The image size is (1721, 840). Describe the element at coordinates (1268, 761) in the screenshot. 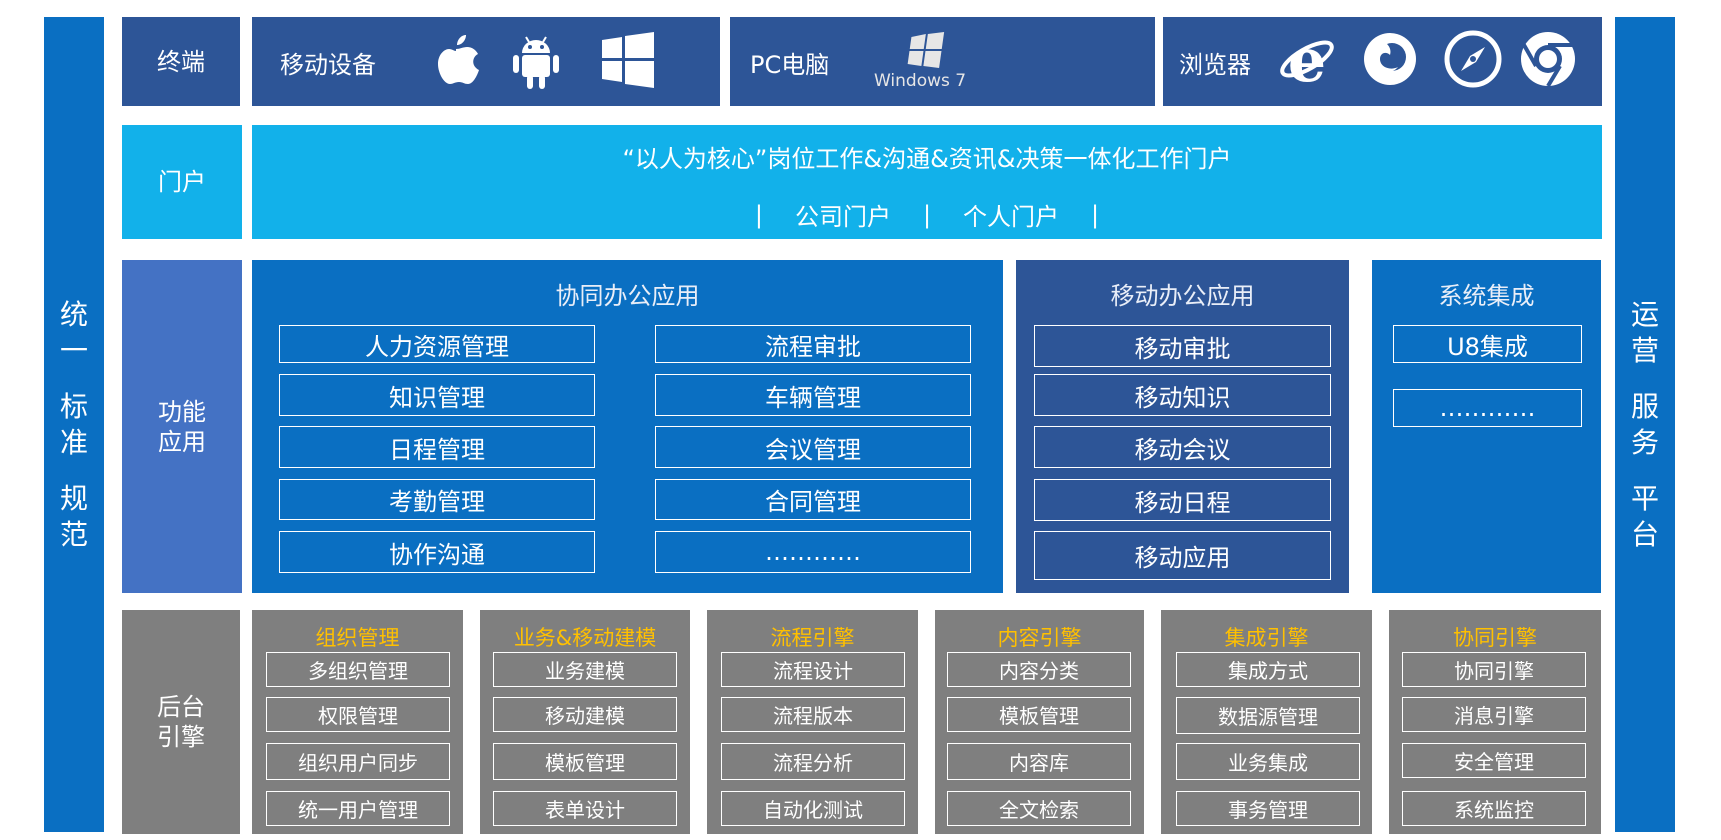

I see `business-integration-button: 业务集成` at that location.